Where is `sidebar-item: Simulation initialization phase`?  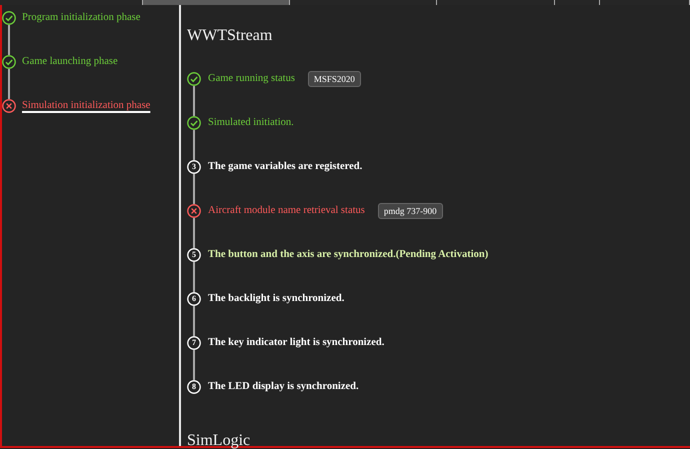
sidebar-item: Simulation initialization phase is located at coordinates (86, 106).